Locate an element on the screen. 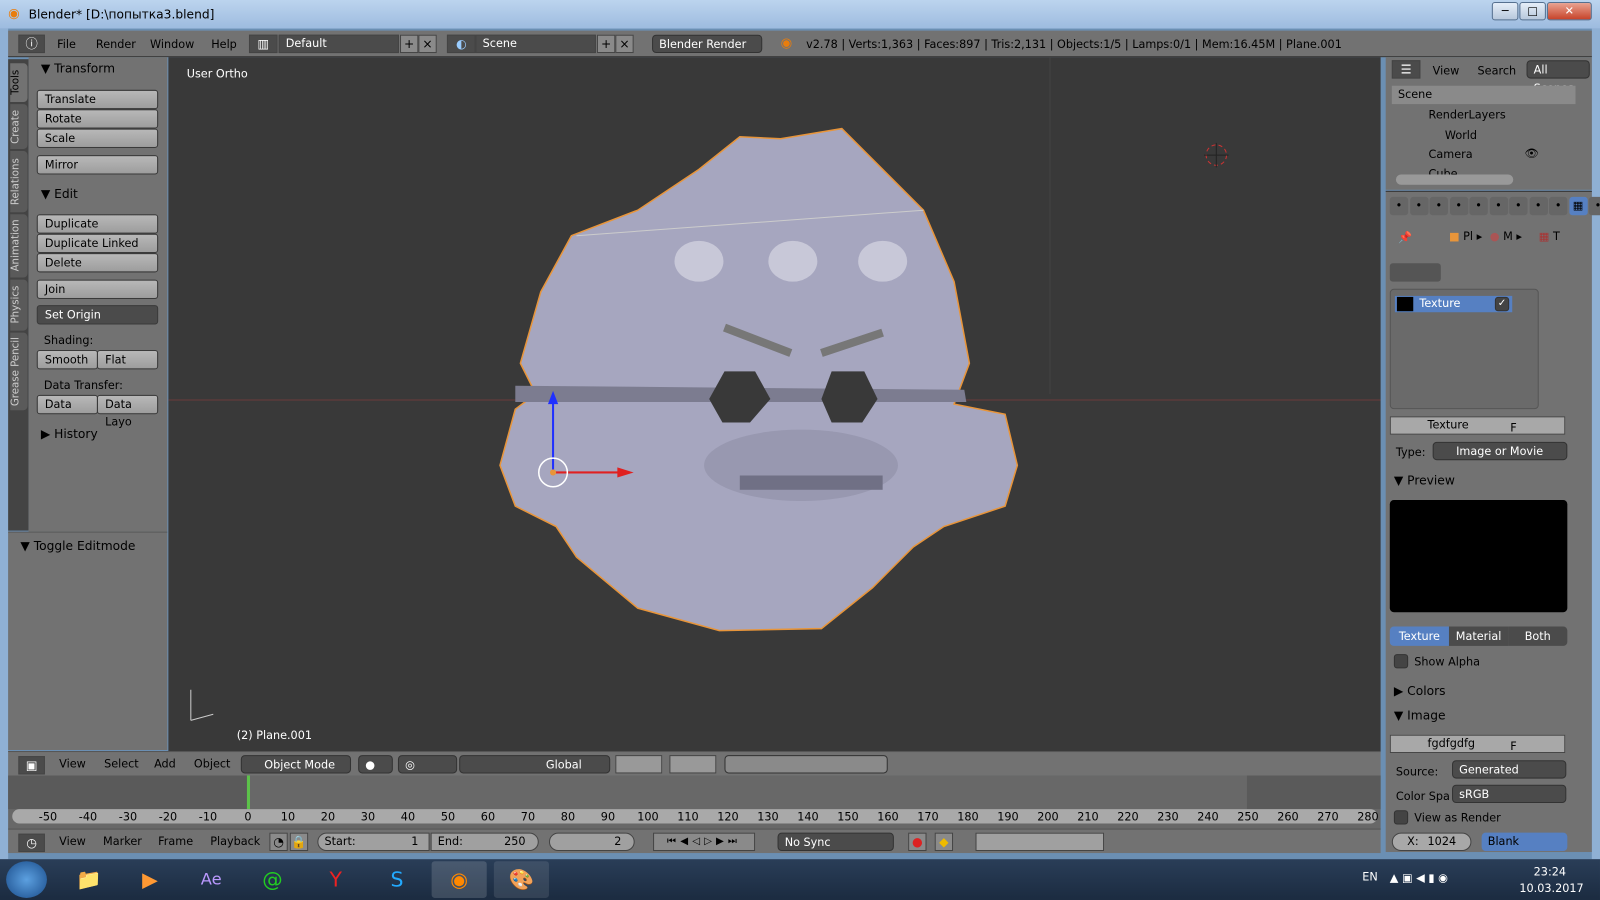 This screenshot has width=1600, height=900. render-engine-dropdown: Blender Render is located at coordinates (707, 44).